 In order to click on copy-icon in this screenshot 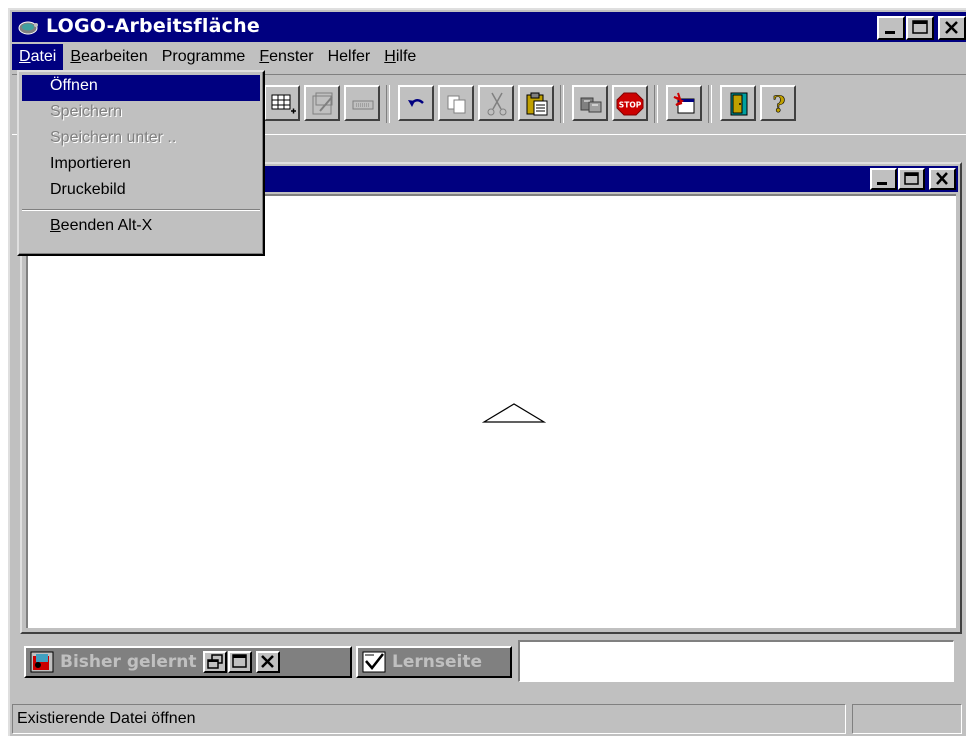, I will do `click(456, 104)`.